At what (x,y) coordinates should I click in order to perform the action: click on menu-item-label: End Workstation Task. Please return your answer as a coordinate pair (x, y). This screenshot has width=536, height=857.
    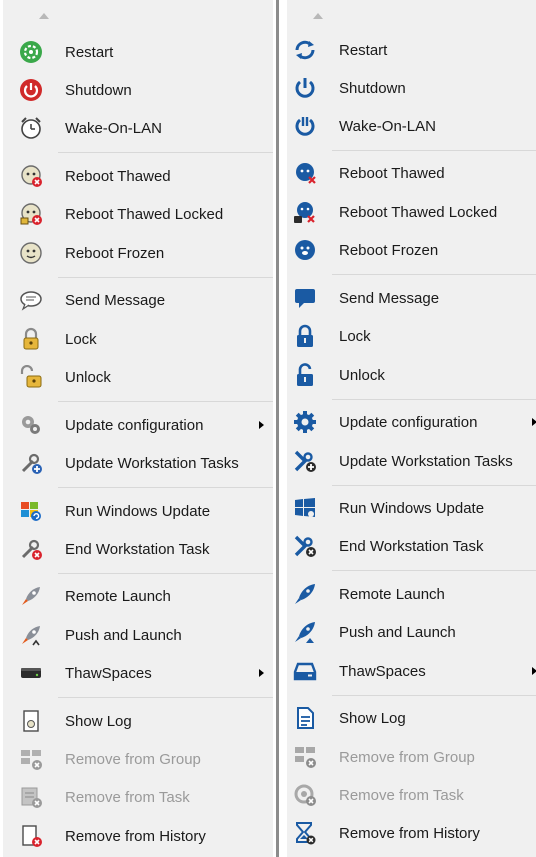
    Looking at the image, I should click on (411, 546).